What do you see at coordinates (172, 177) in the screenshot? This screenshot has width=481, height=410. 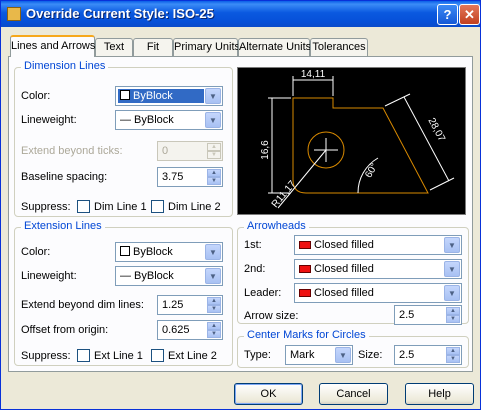 I see `baseline-spacing-value: 3.75` at bounding box center [172, 177].